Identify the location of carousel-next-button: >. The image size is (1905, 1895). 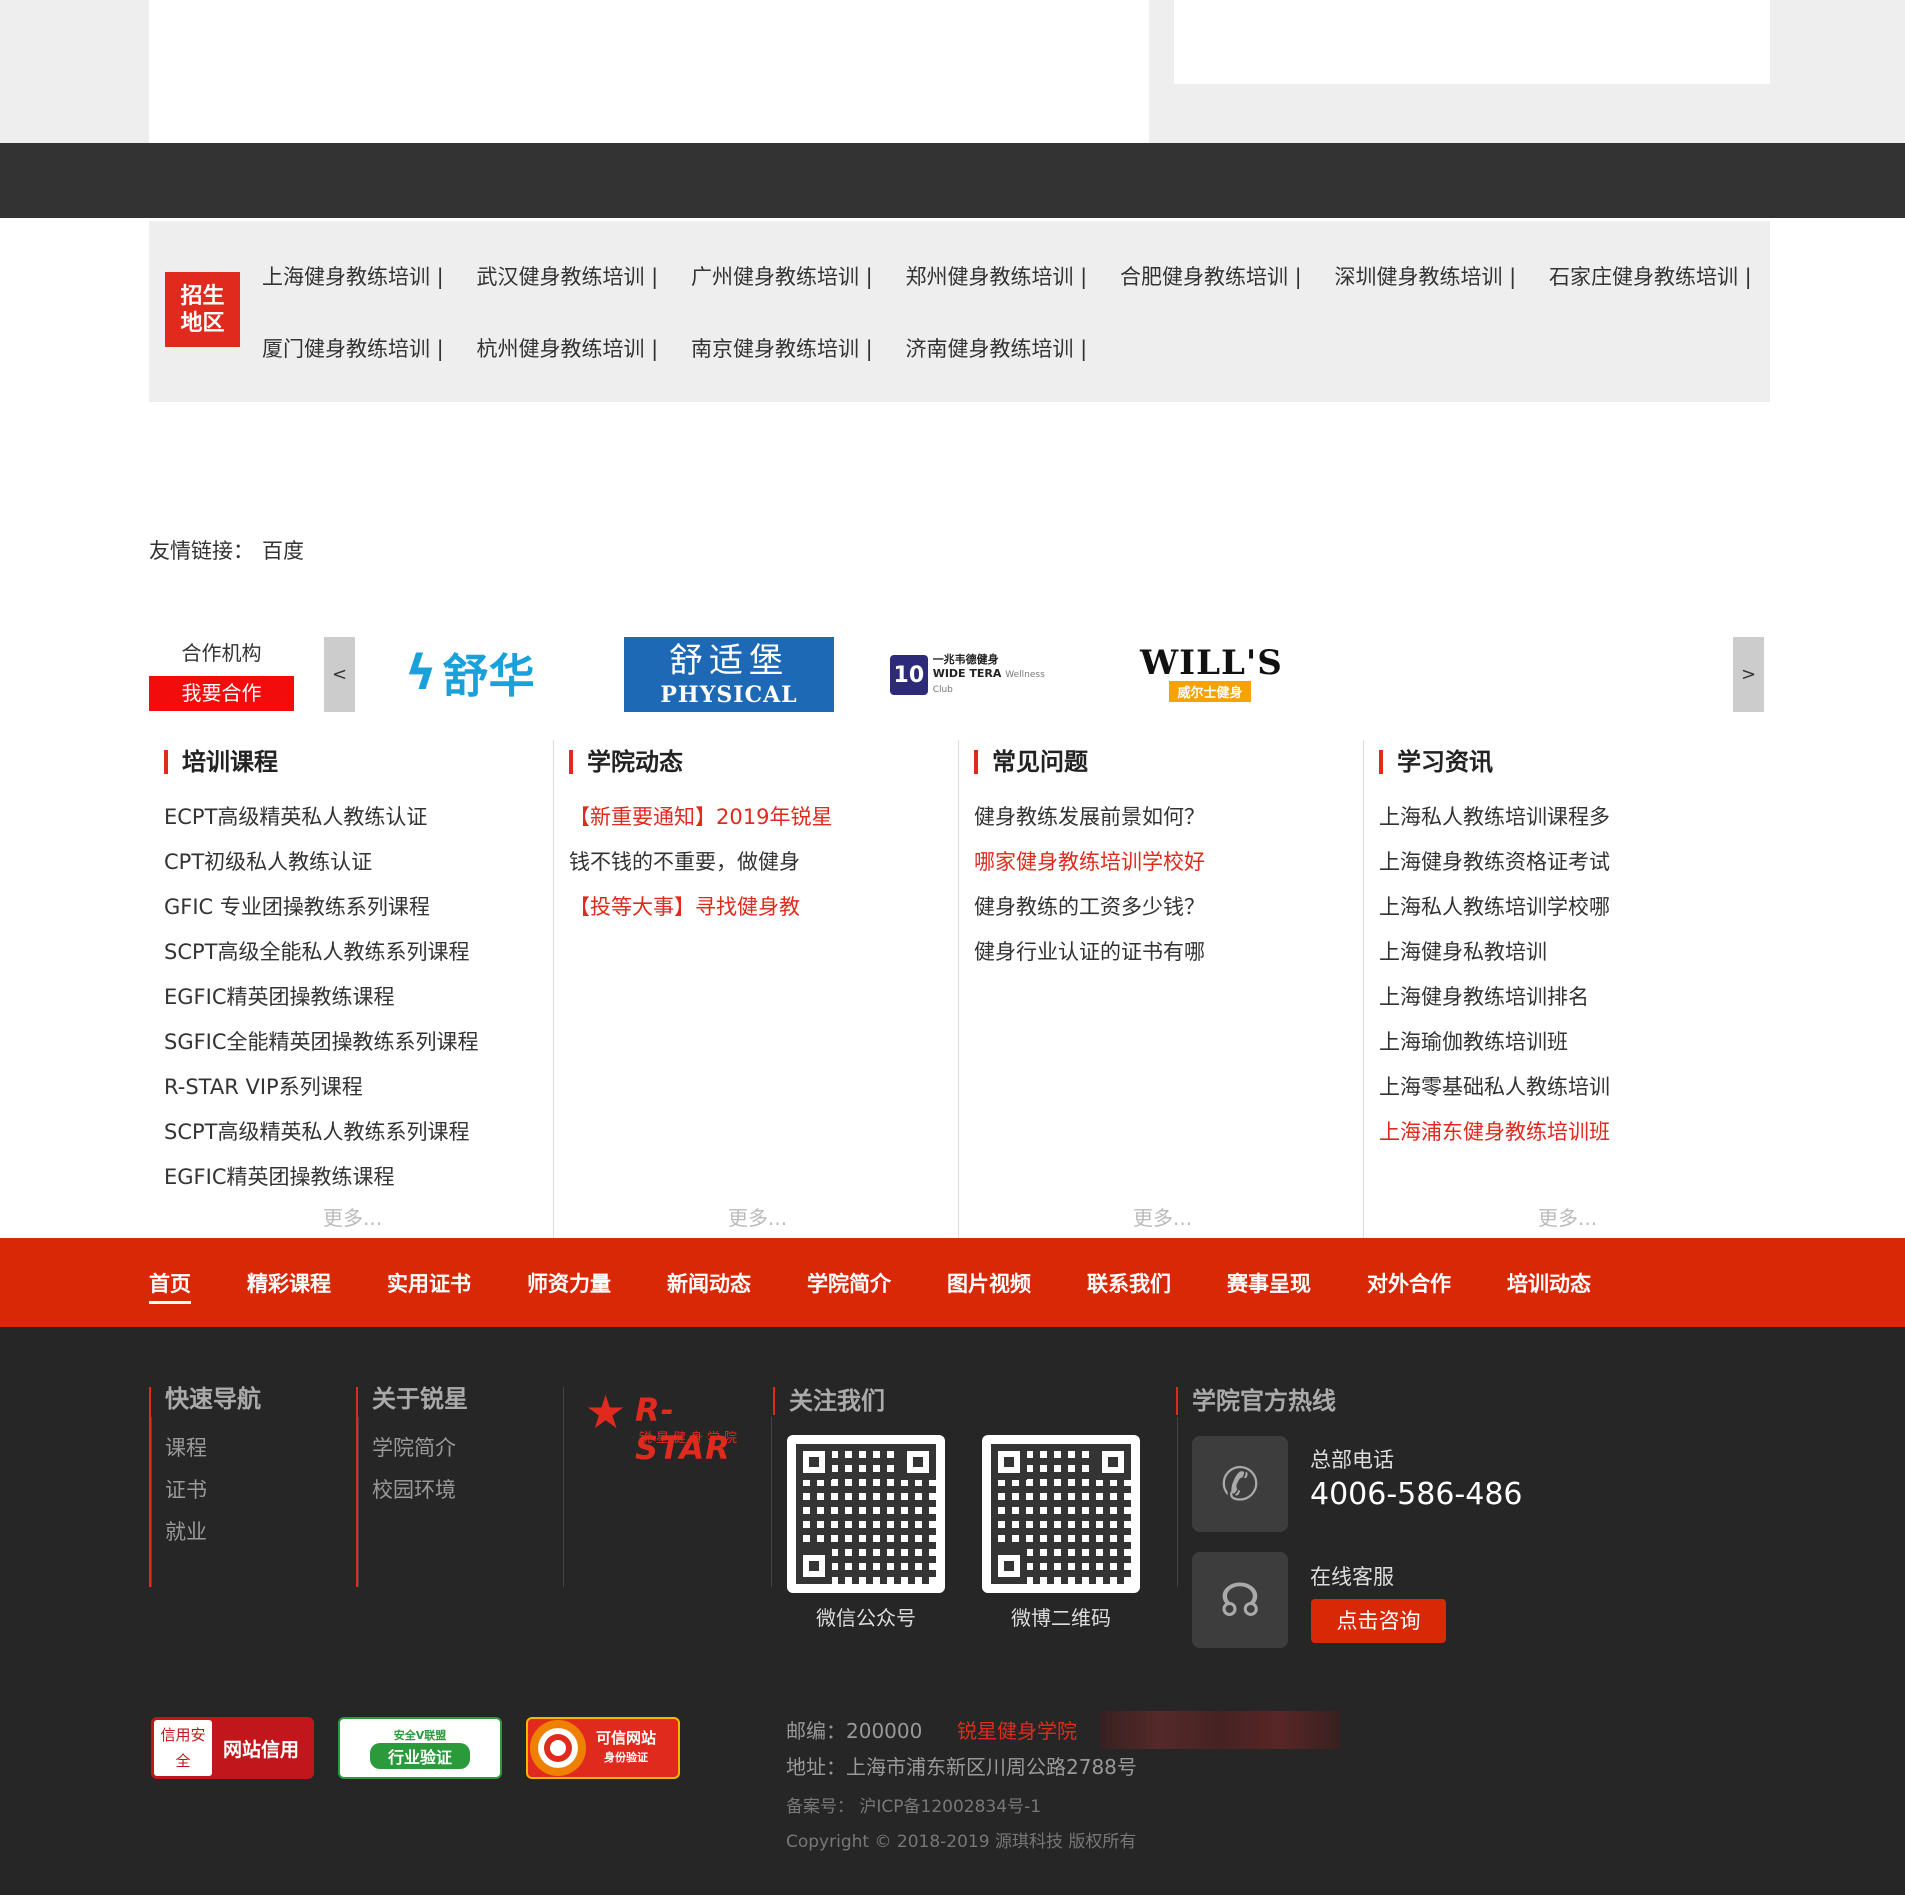
(1748, 674).